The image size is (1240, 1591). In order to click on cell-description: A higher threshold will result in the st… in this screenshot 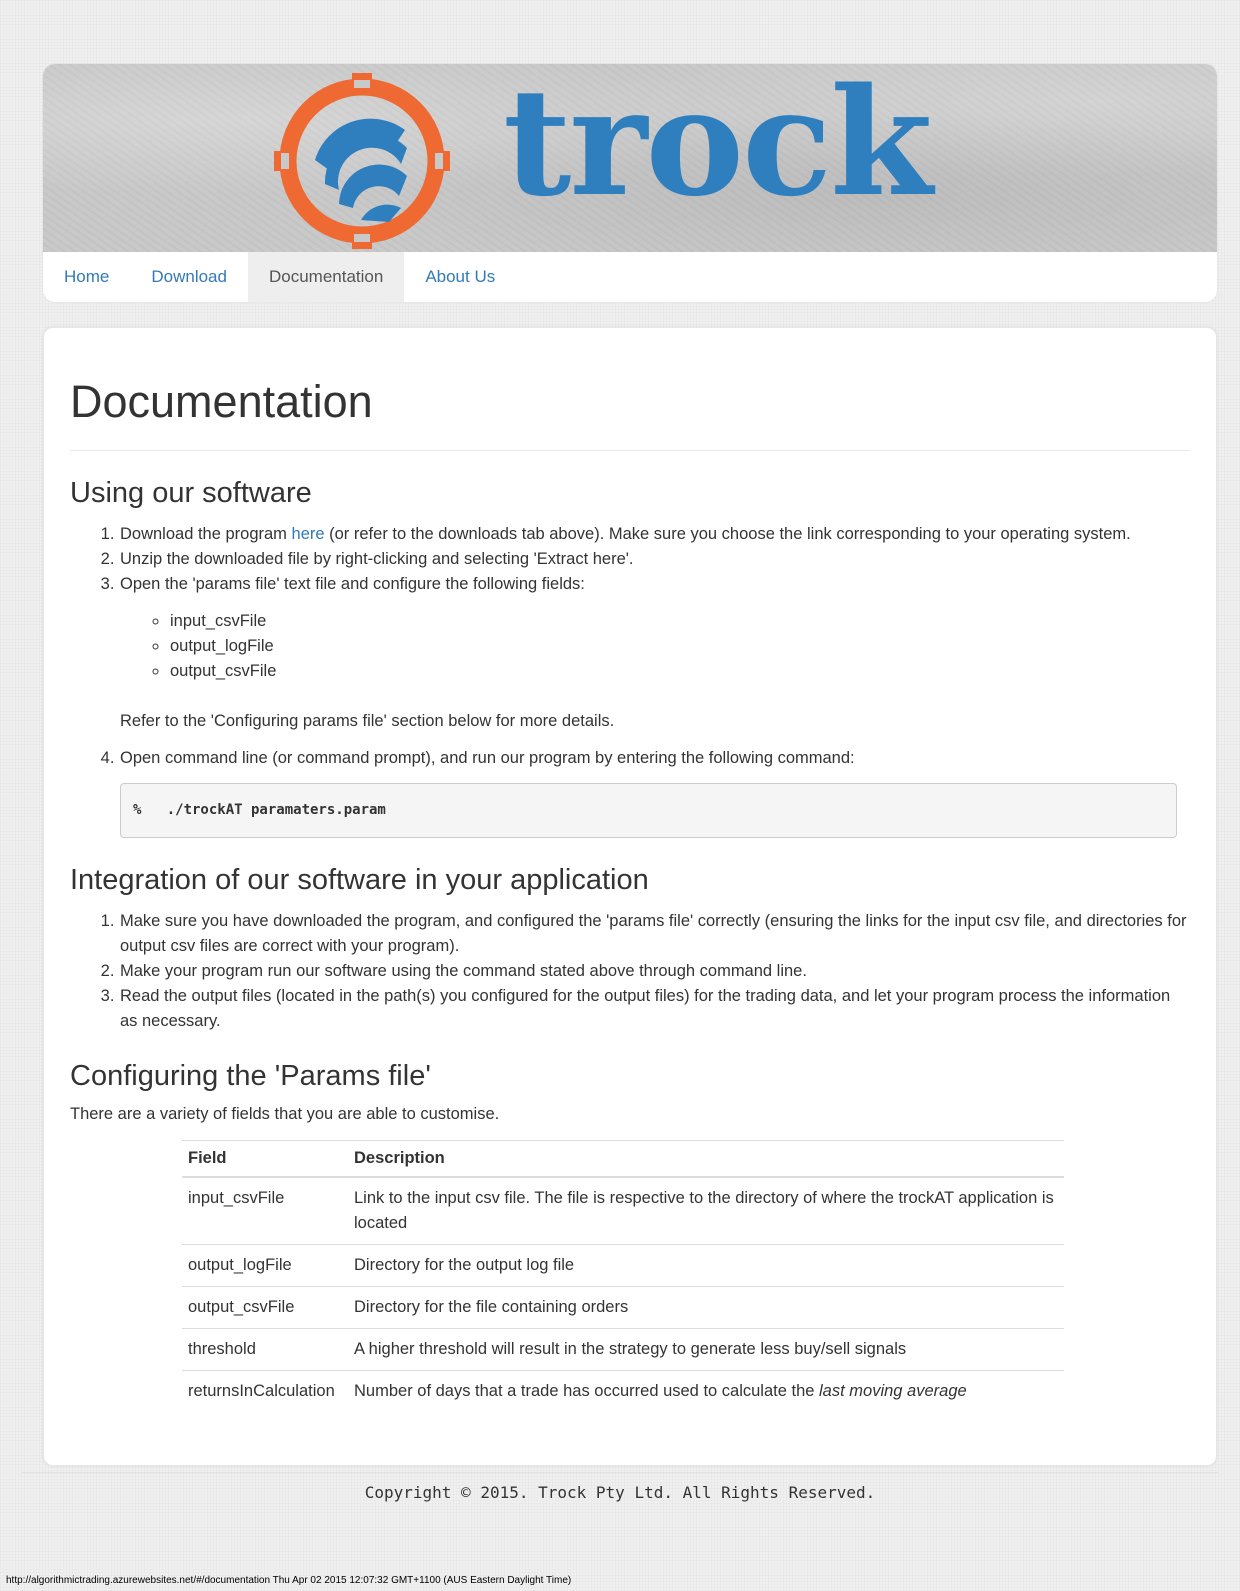, I will do `click(706, 1349)`.